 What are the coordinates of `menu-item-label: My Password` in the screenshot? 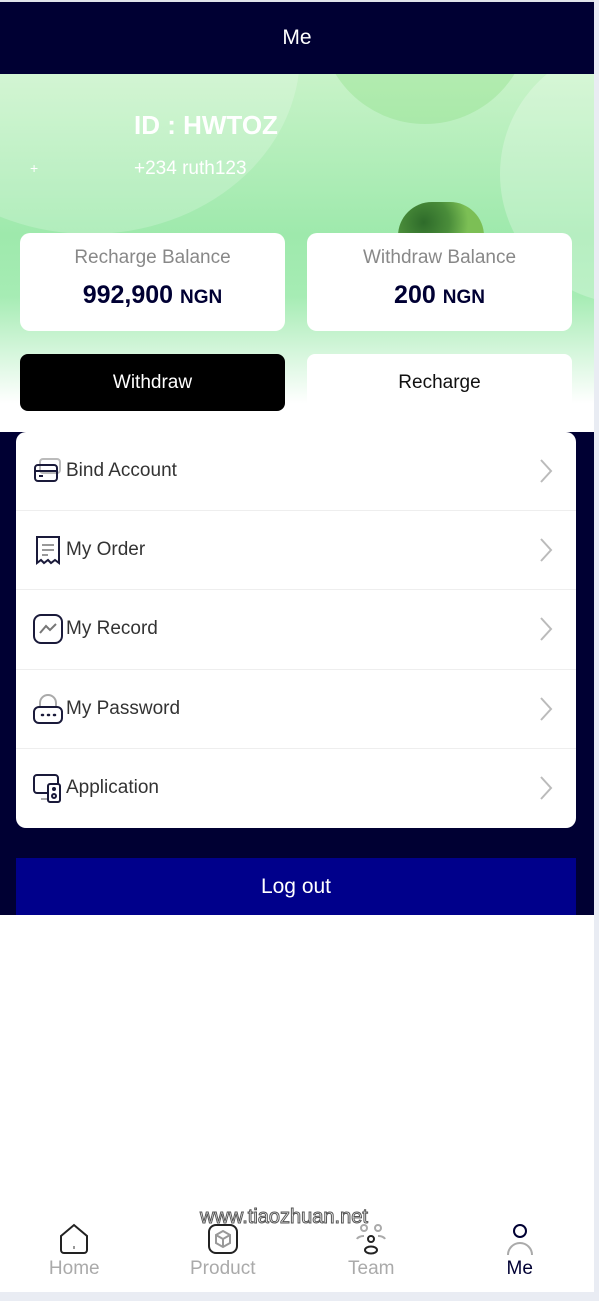 It's located at (123, 708).